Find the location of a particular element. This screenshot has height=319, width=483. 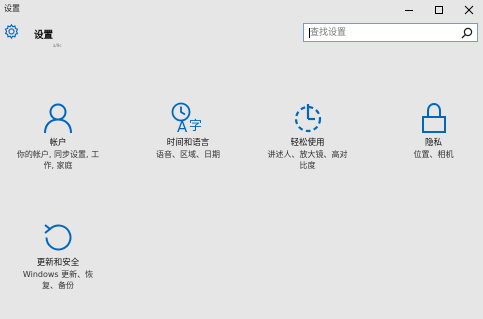

ease-of-access-icon is located at coordinates (307, 118).